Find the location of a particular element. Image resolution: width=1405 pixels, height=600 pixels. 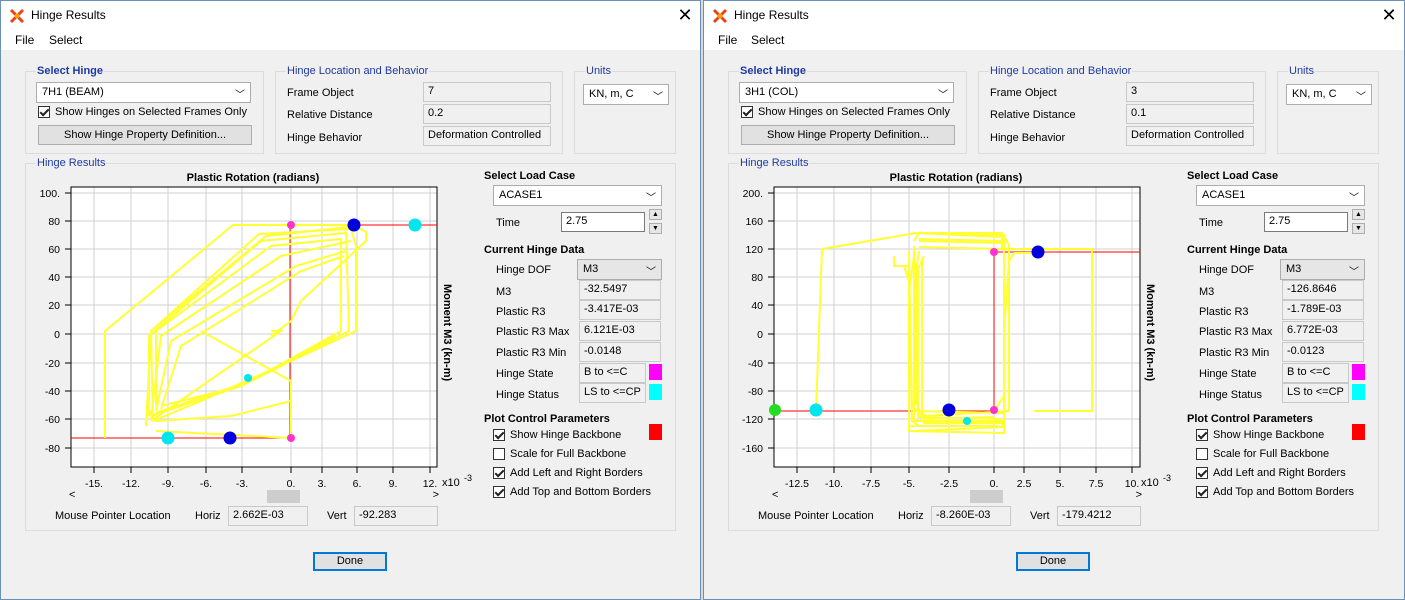

horiz-value: 2.662E-03 is located at coordinates (258, 515).